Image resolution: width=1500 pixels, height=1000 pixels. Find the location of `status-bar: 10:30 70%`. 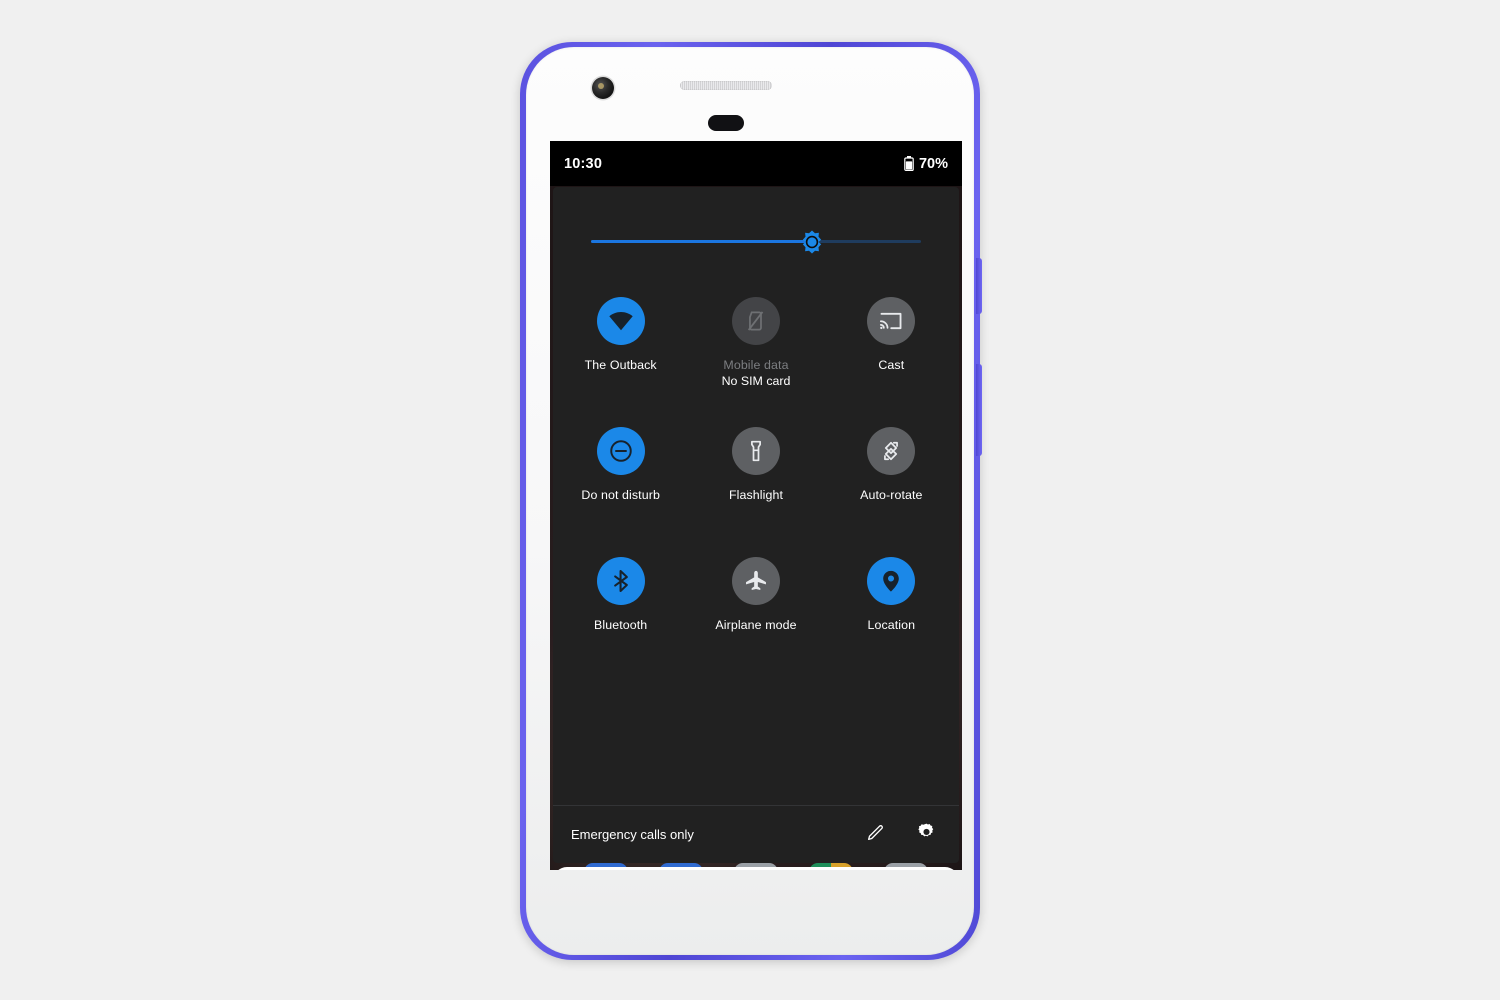

status-bar: 10:30 70% is located at coordinates (756, 163).